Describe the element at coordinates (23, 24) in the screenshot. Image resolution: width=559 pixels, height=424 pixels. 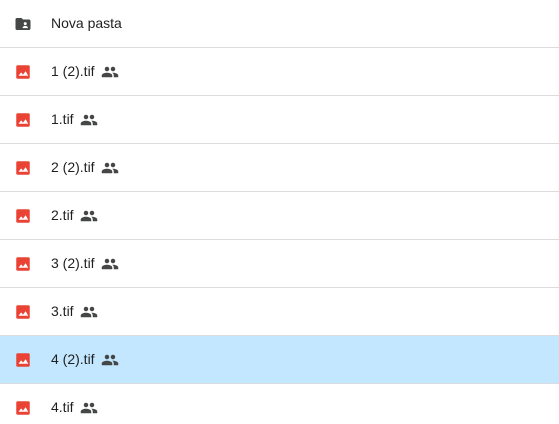
I see `shared-folder-icon` at that location.